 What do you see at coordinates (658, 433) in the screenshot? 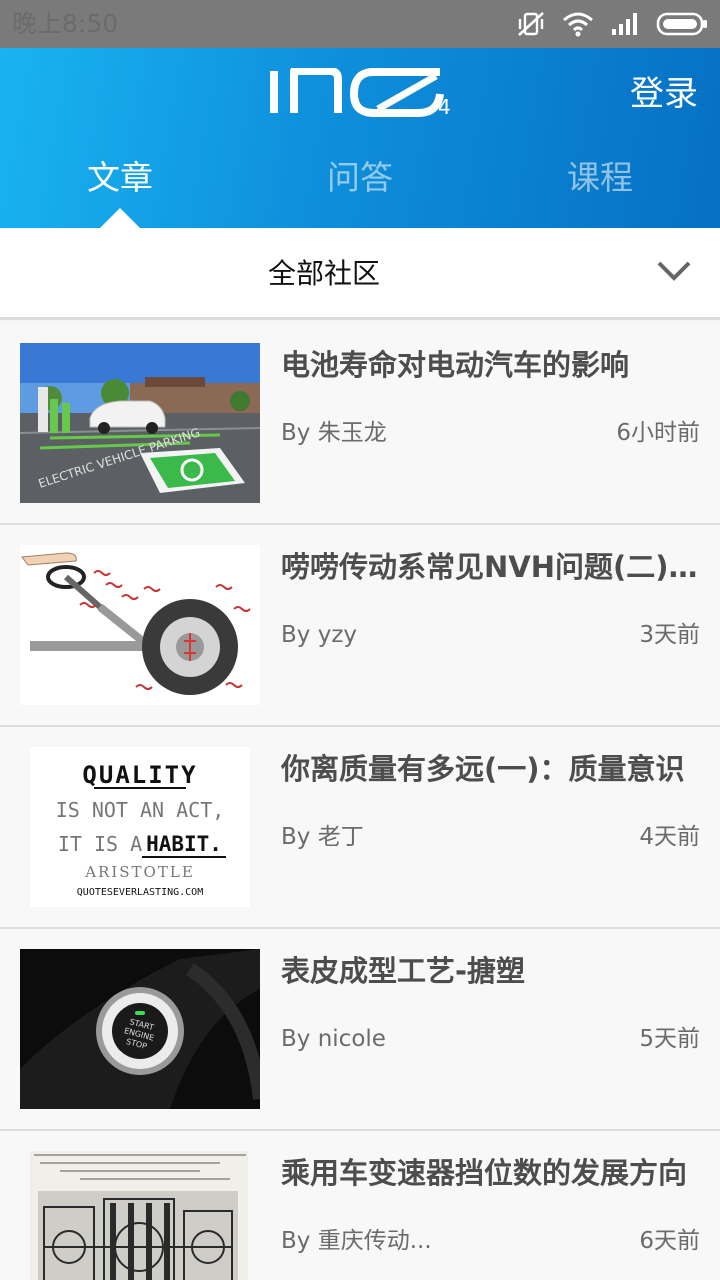
I see `article-time: 6小时前` at bounding box center [658, 433].